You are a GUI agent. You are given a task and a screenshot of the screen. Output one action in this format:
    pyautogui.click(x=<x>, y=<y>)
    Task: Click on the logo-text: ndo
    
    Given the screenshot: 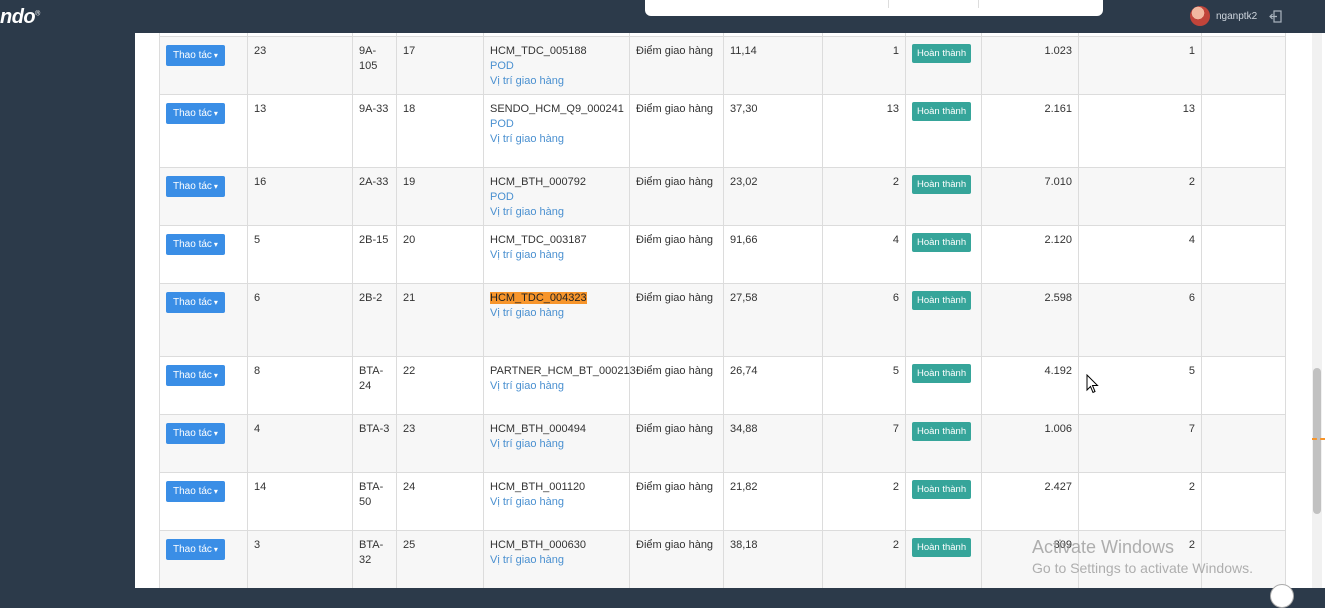 What is the action you would take?
    pyautogui.click(x=18, y=17)
    